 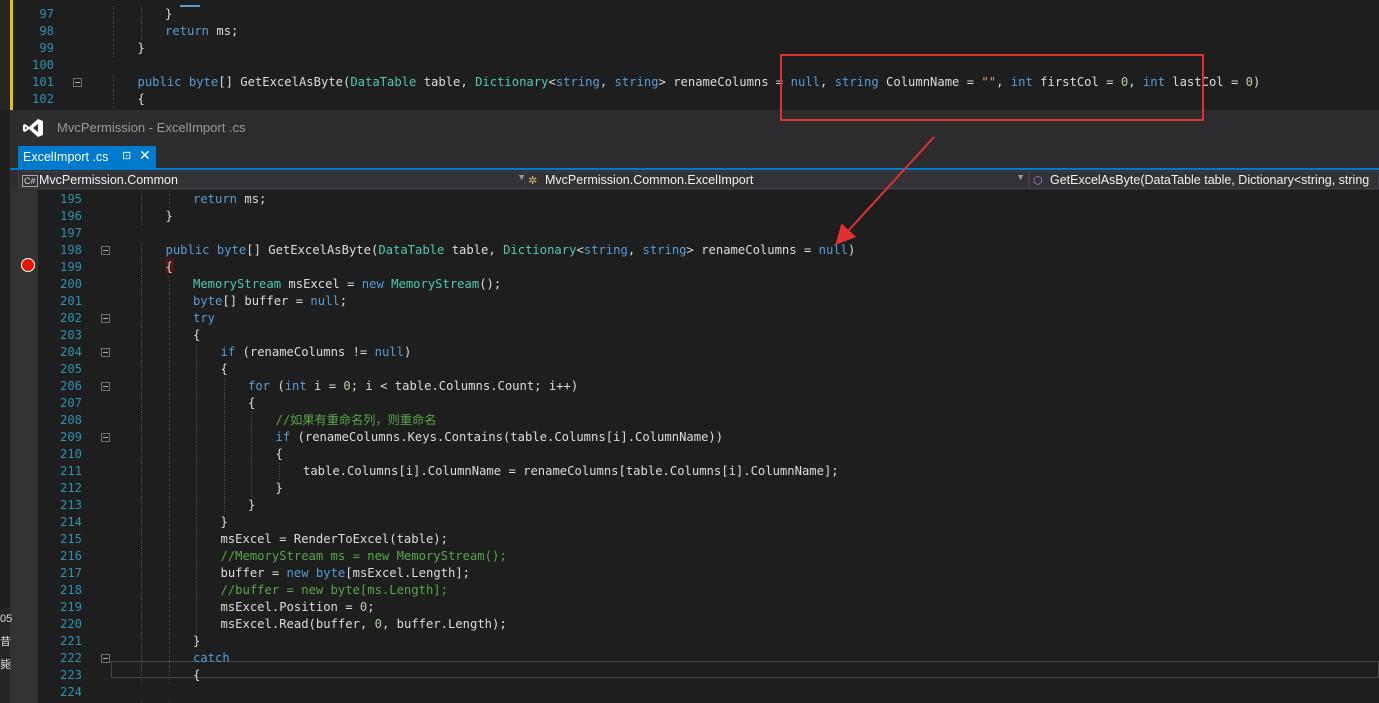 What do you see at coordinates (270, 301) in the screenshot?
I see `code-line: byte[] buffer = null;` at bounding box center [270, 301].